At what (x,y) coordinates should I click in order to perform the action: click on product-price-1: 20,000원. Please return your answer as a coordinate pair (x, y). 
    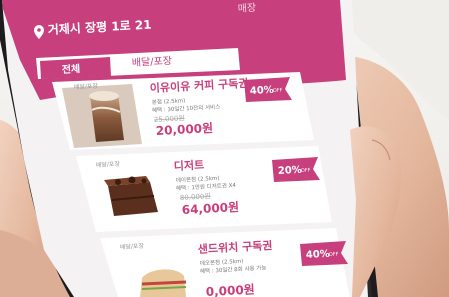
    Looking at the image, I should click on (184, 129).